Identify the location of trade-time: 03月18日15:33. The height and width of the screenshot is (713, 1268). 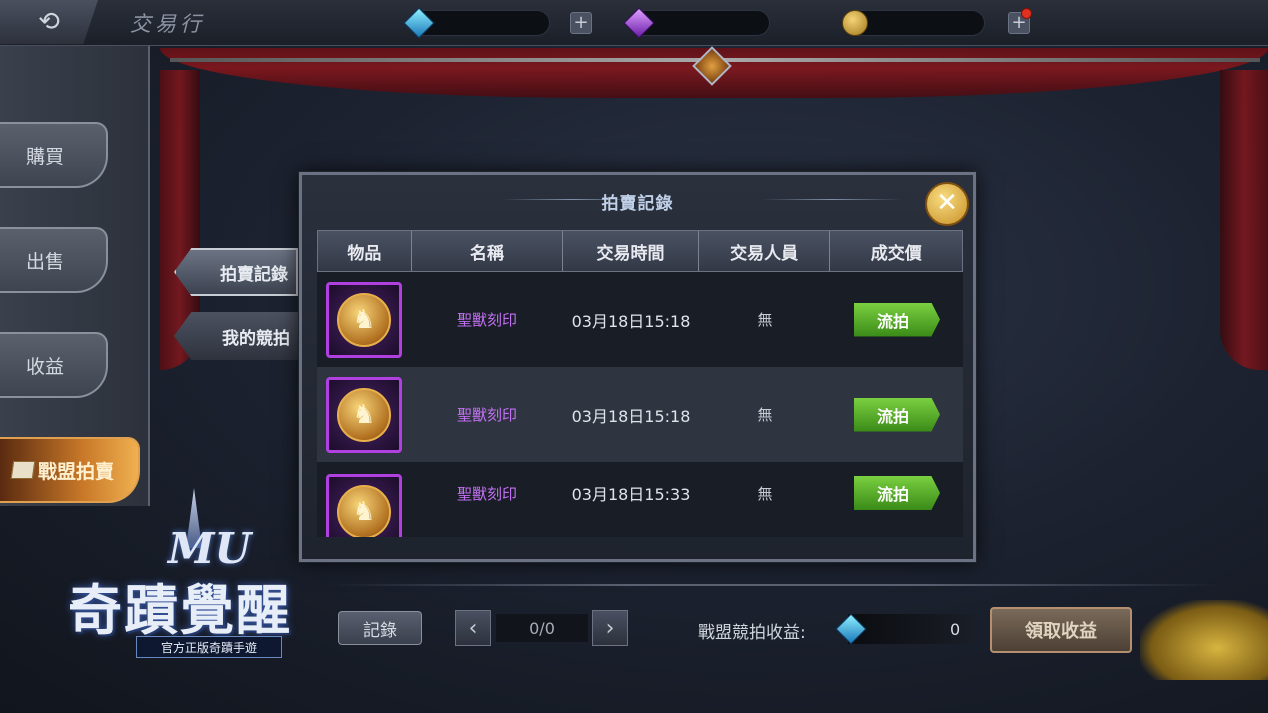
(631, 494).